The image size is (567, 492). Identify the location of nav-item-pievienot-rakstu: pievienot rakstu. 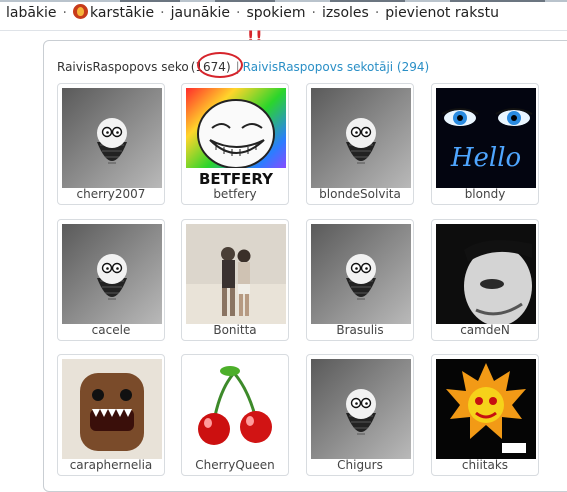
(442, 13).